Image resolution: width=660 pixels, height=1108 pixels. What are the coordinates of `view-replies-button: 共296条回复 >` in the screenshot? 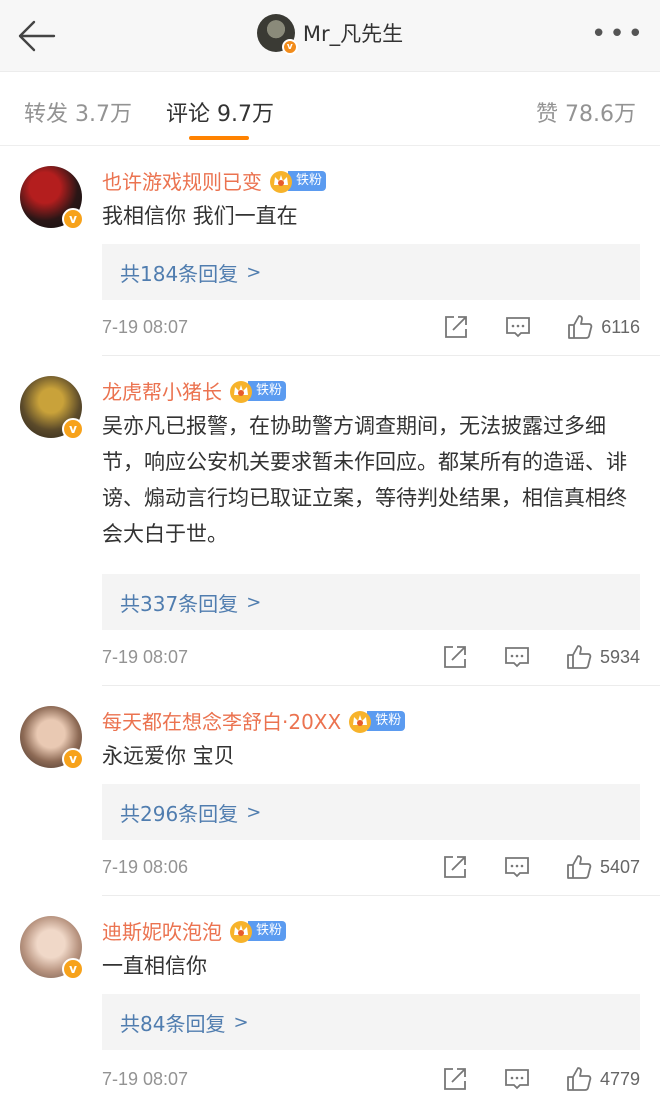 It's located at (371, 812).